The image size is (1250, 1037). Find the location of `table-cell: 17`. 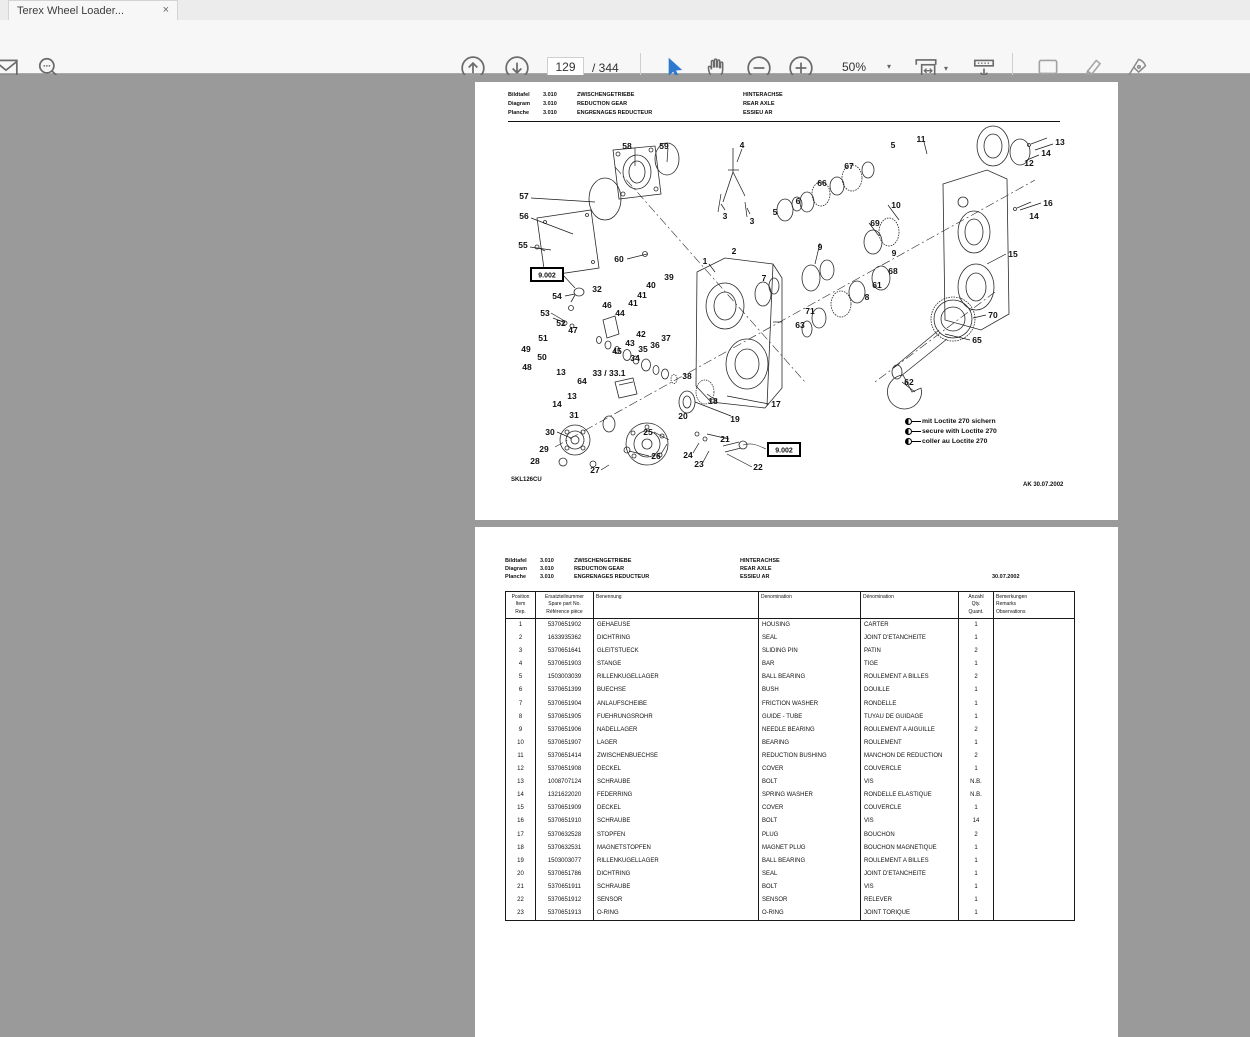

table-cell: 17 is located at coordinates (521, 835).